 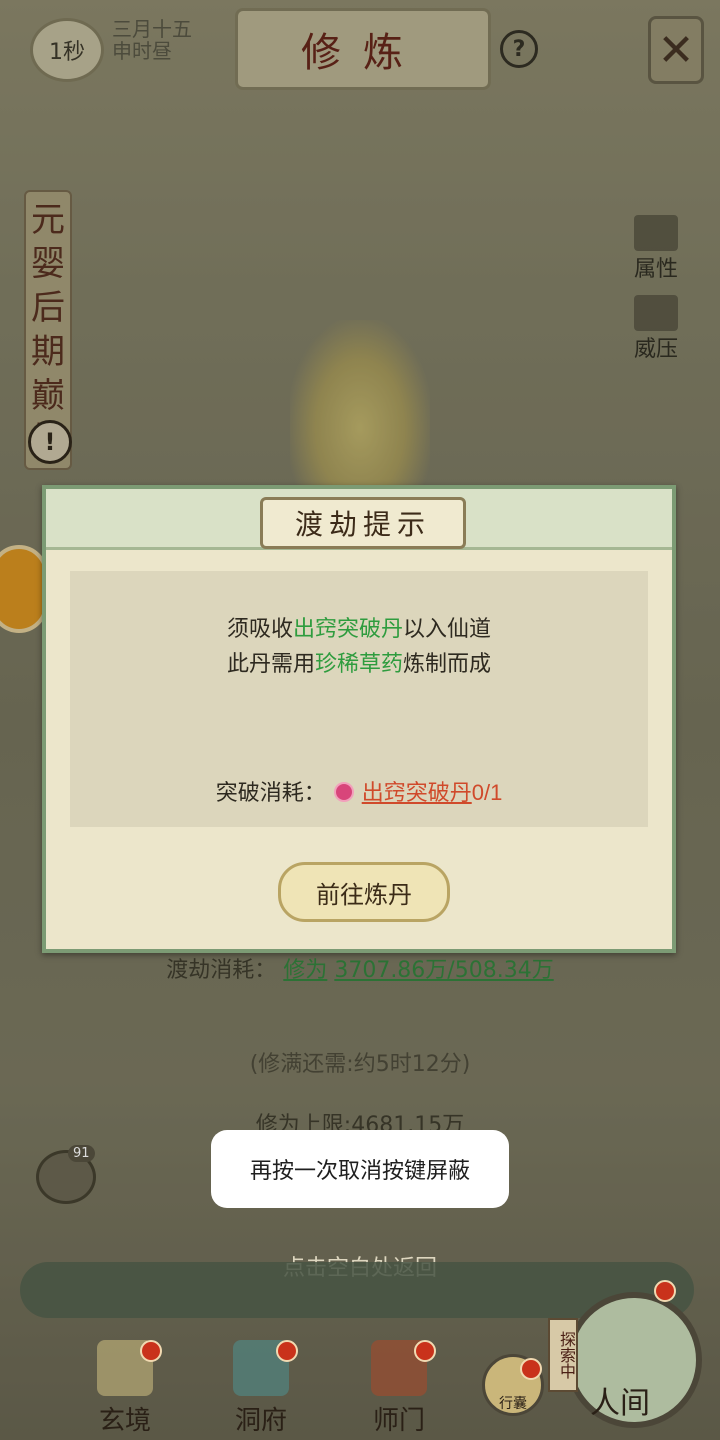 I want to click on chat-badge: 91, so click(x=81, y=1153).